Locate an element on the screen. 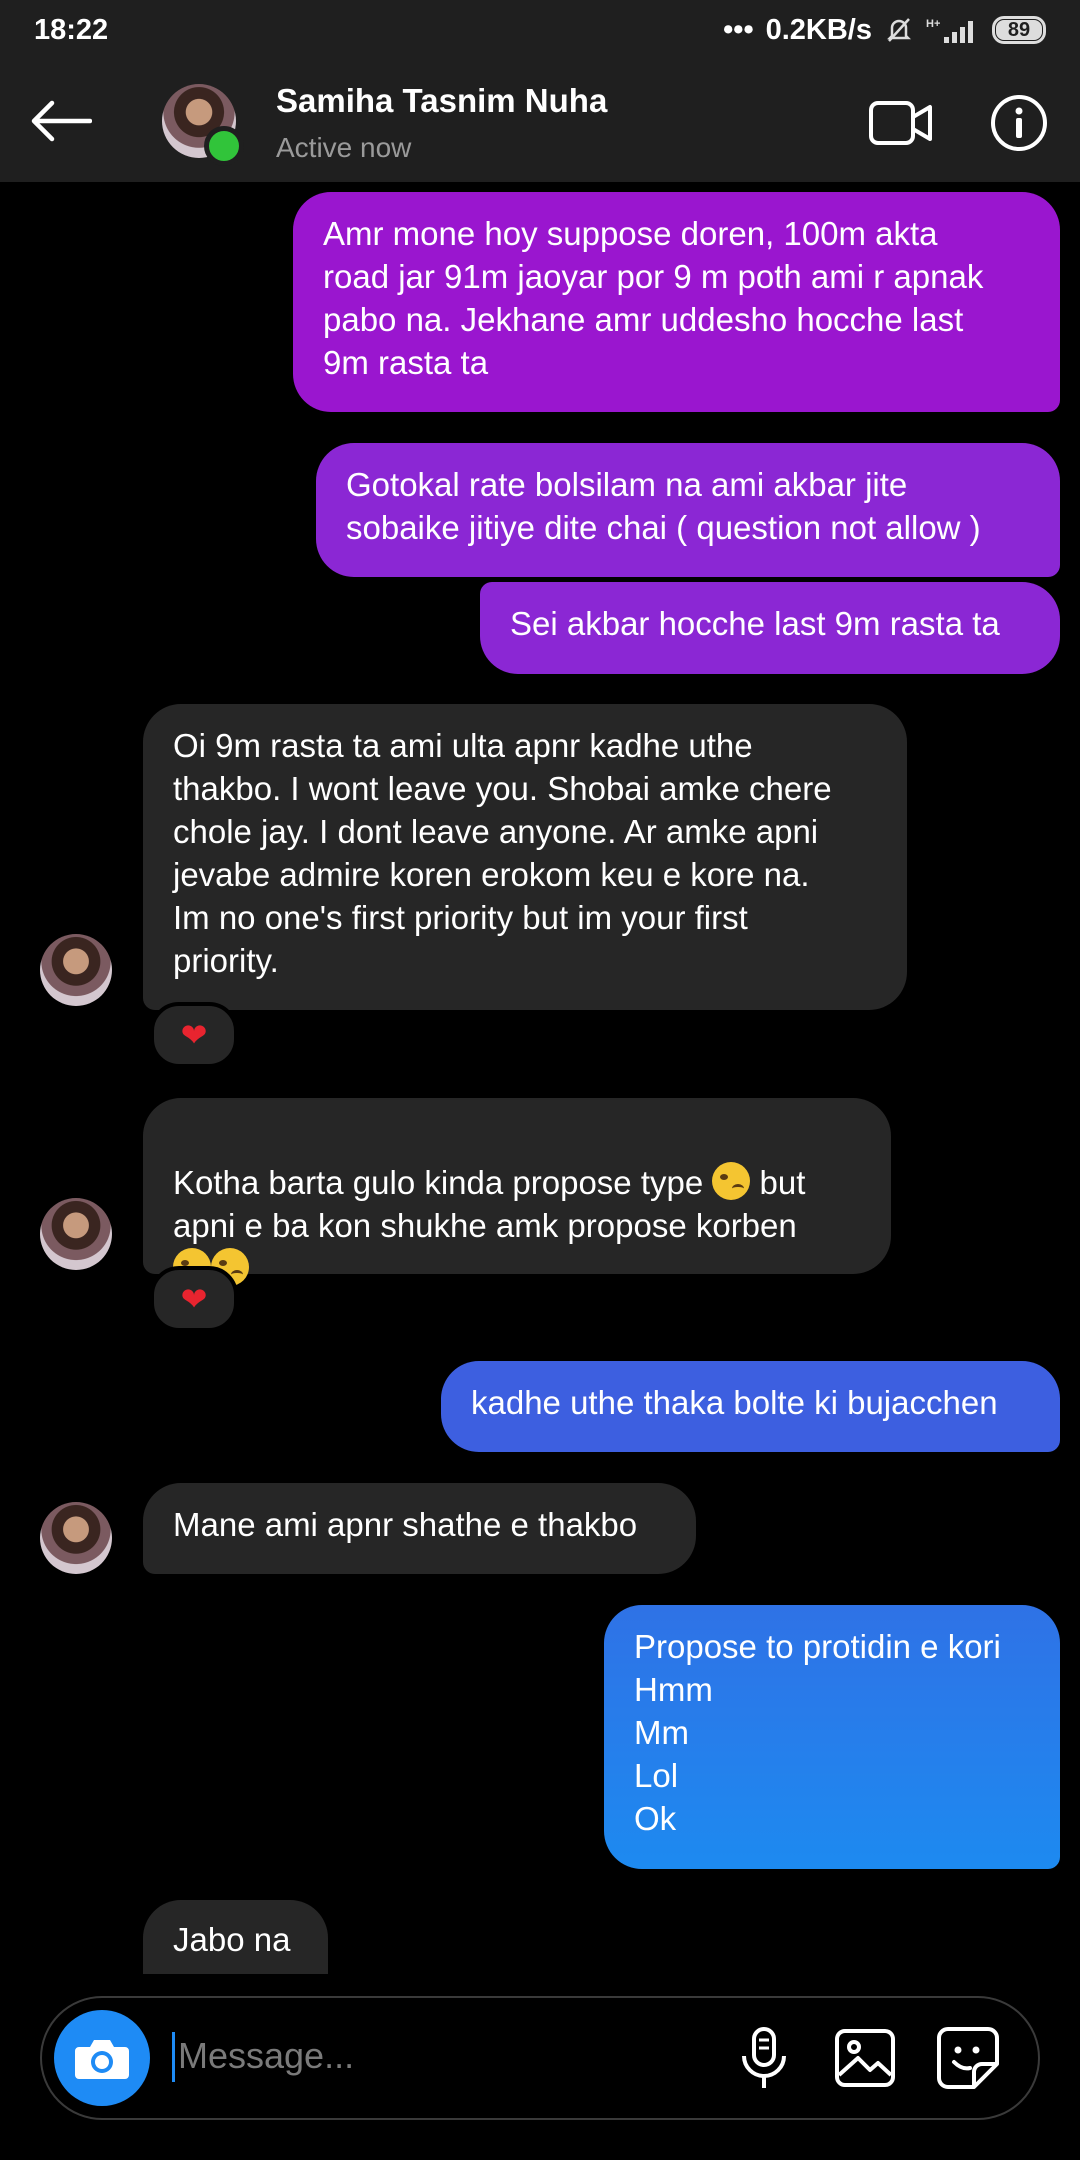 The width and height of the screenshot is (1080, 2160). battery-level: 89 is located at coordinates (1019, 29).